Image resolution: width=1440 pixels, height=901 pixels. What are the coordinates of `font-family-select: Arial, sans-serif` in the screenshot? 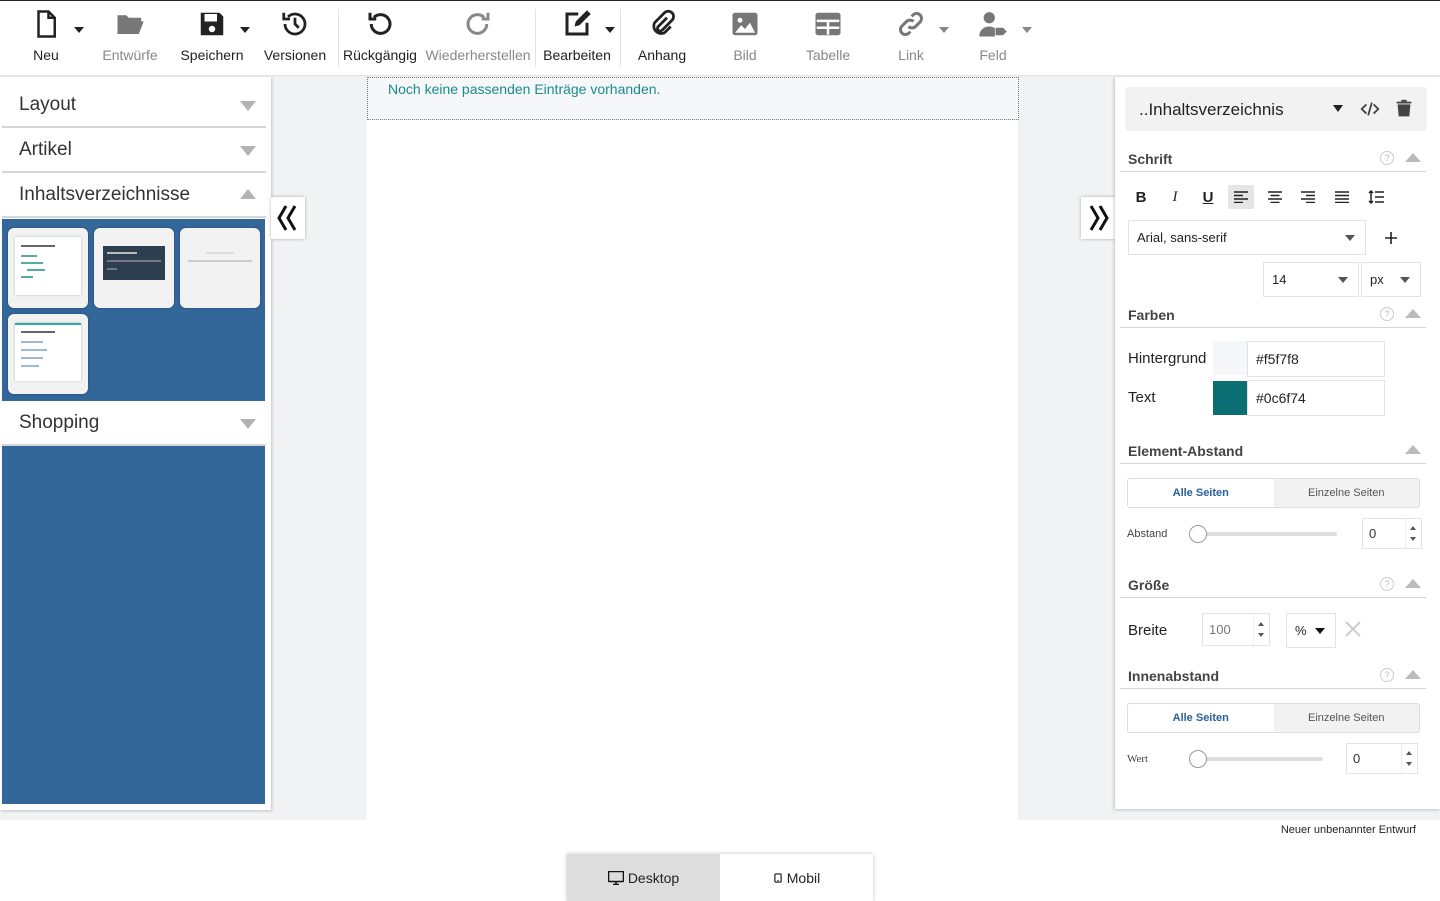 It's located at (1247, 237).